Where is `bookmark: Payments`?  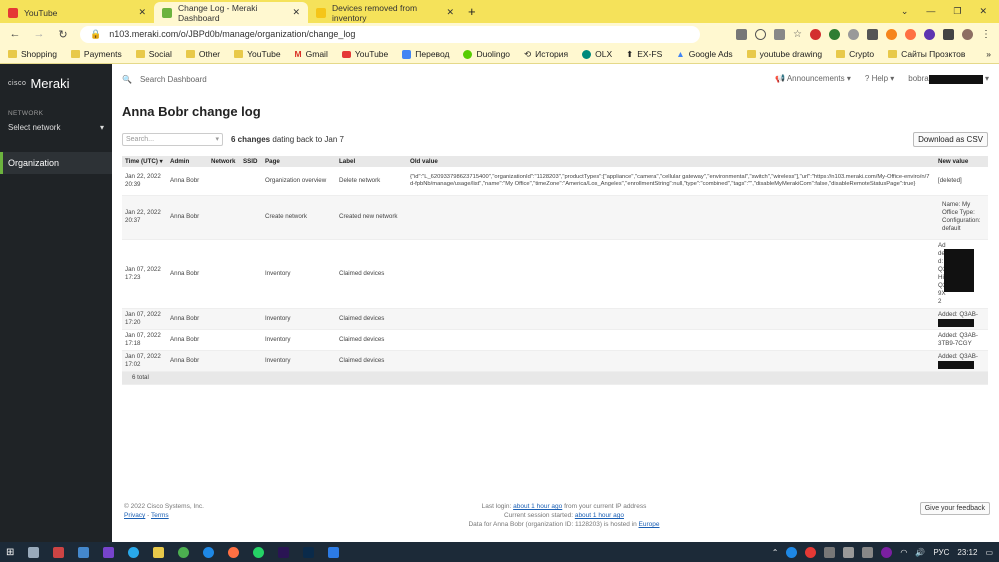 bookmark: Payments is located at coordinates (96, 54).